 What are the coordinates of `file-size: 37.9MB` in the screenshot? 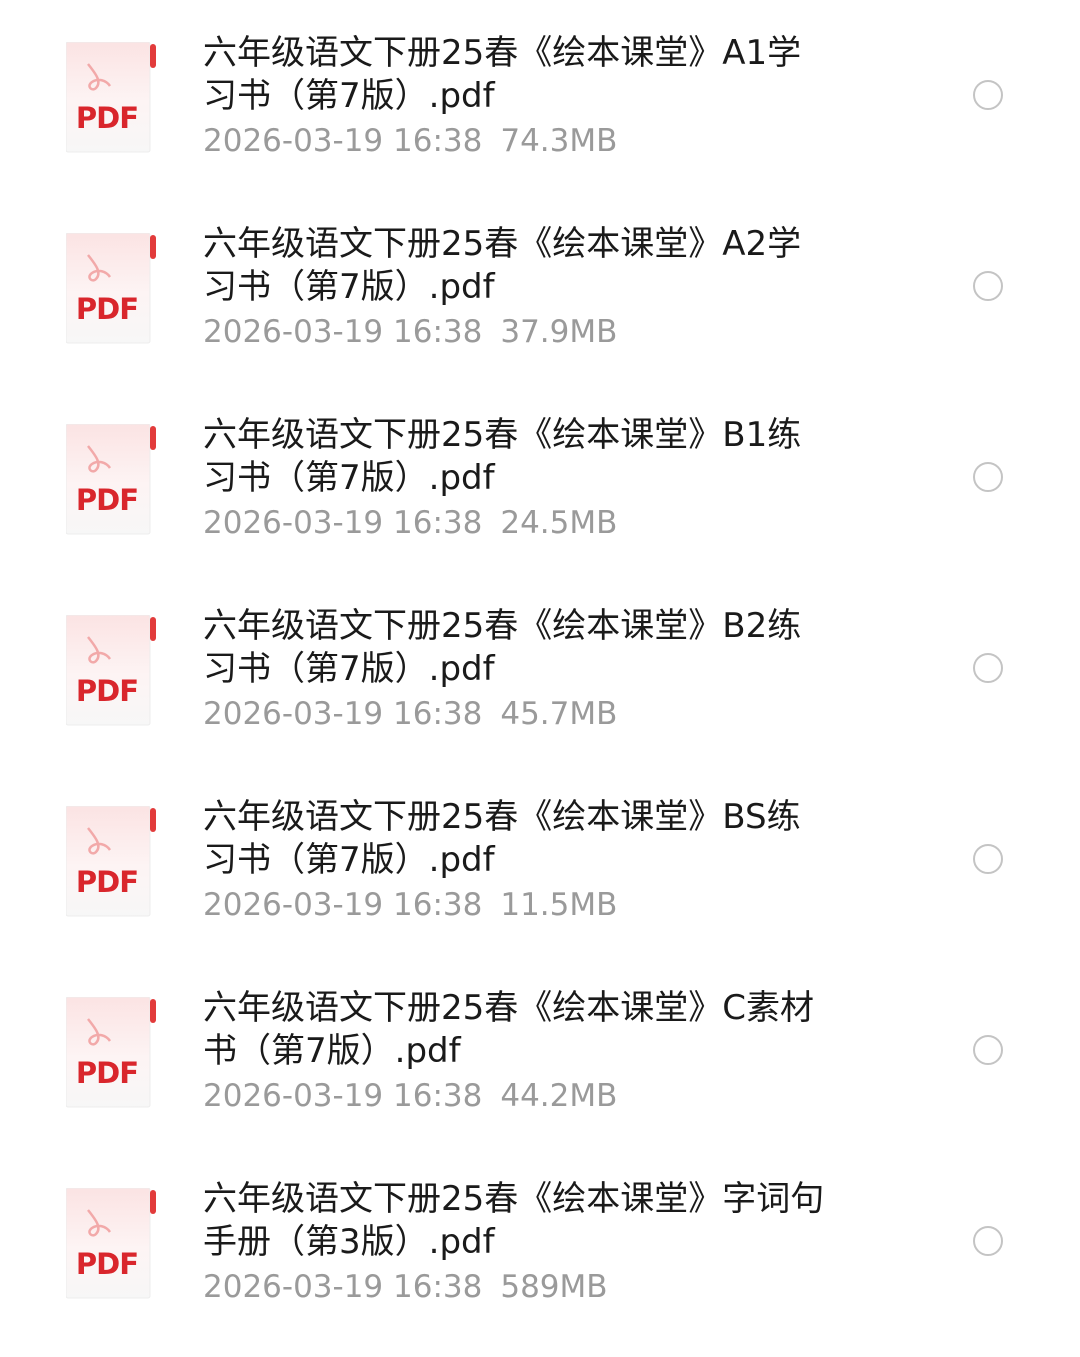 It's located at (559, 332).